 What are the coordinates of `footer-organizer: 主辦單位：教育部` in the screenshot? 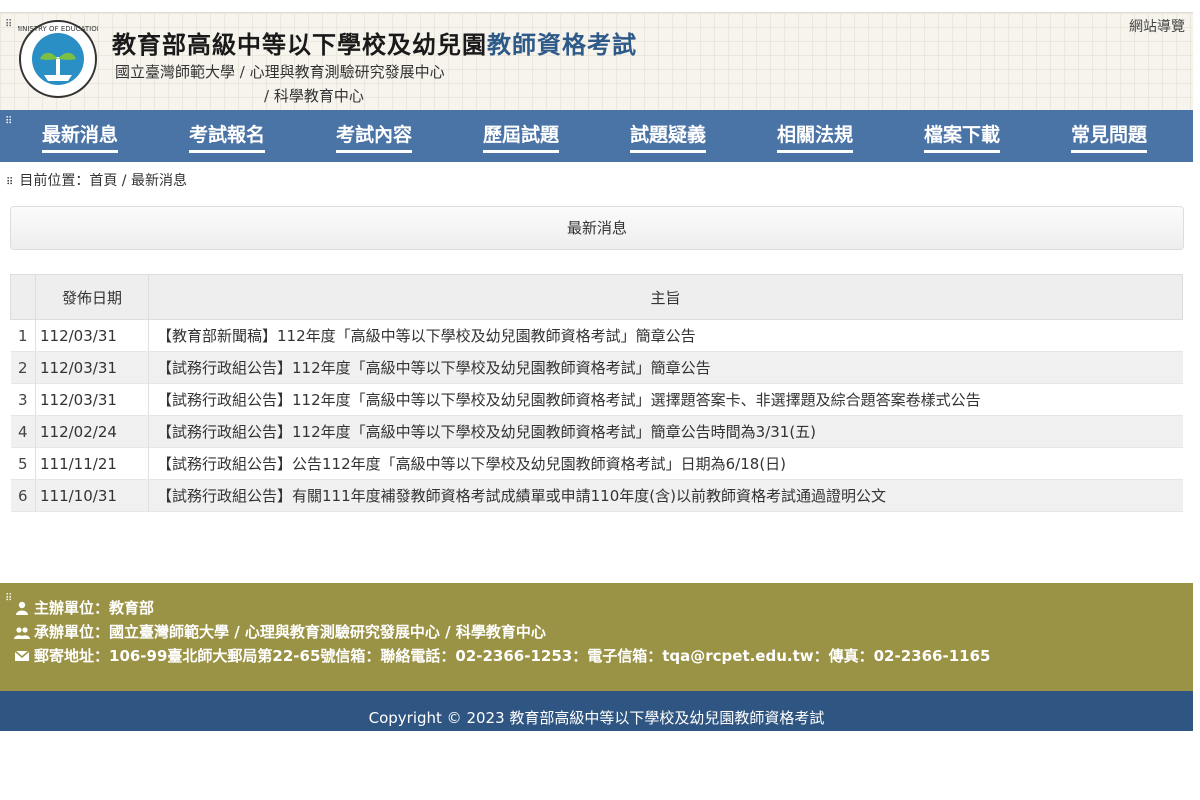 It's located at (84, 607).